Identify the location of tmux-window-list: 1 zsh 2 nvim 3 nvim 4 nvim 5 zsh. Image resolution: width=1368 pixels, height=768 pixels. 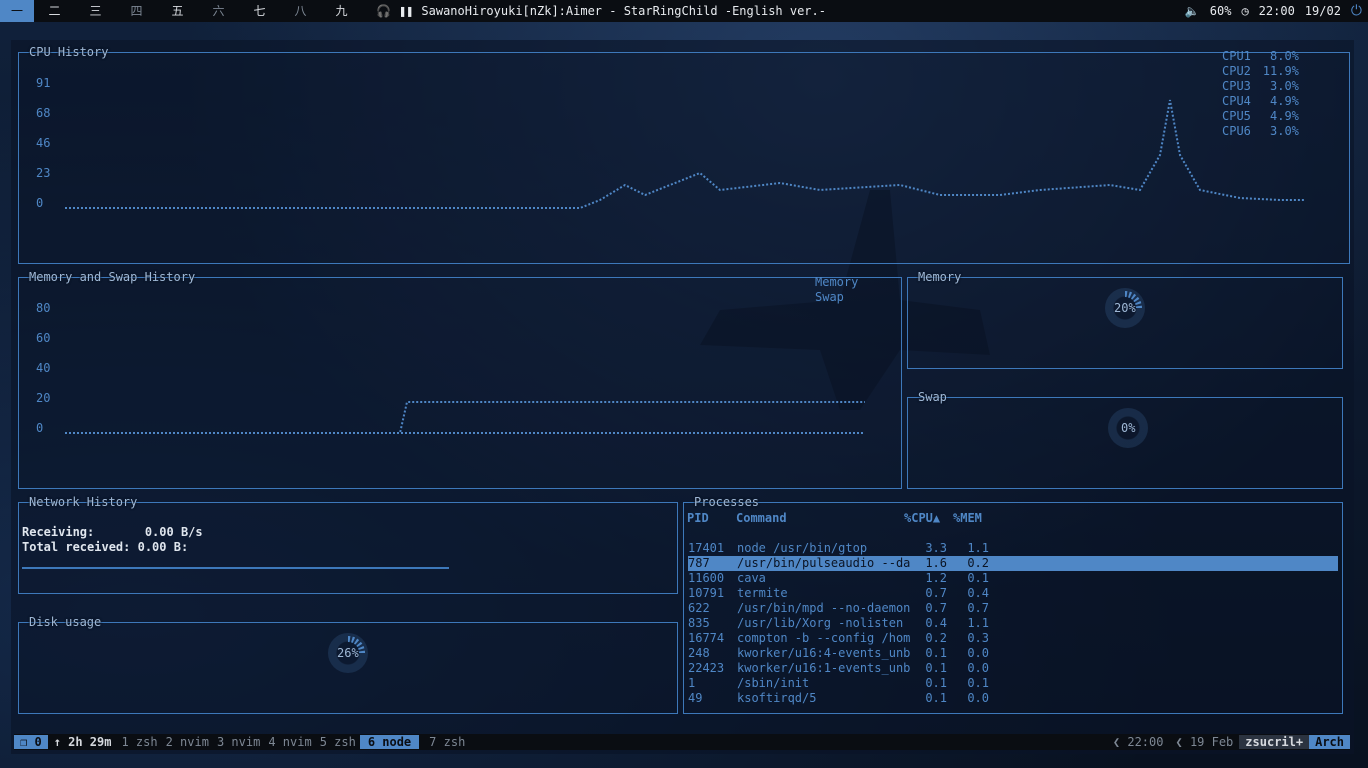
(238, 742).